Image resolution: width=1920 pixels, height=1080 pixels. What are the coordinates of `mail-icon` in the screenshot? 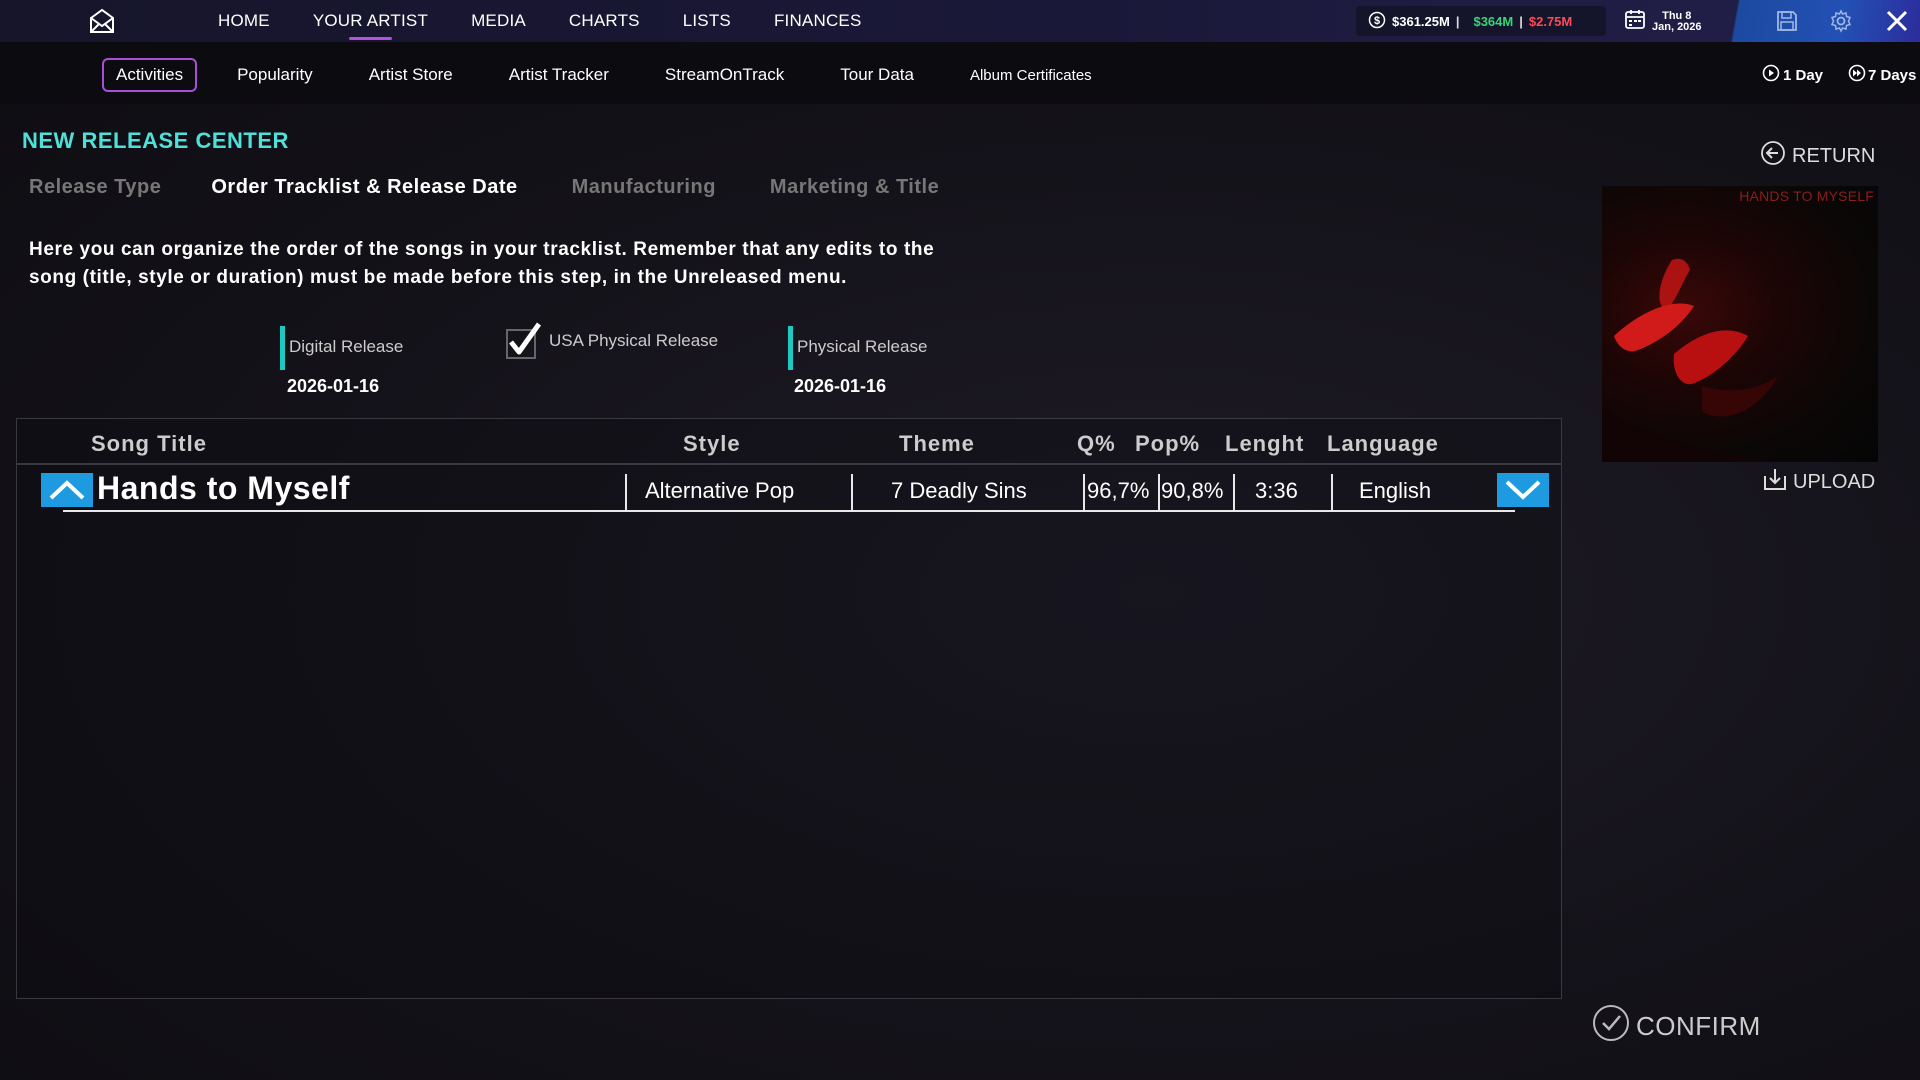 It's located at (102, 21).